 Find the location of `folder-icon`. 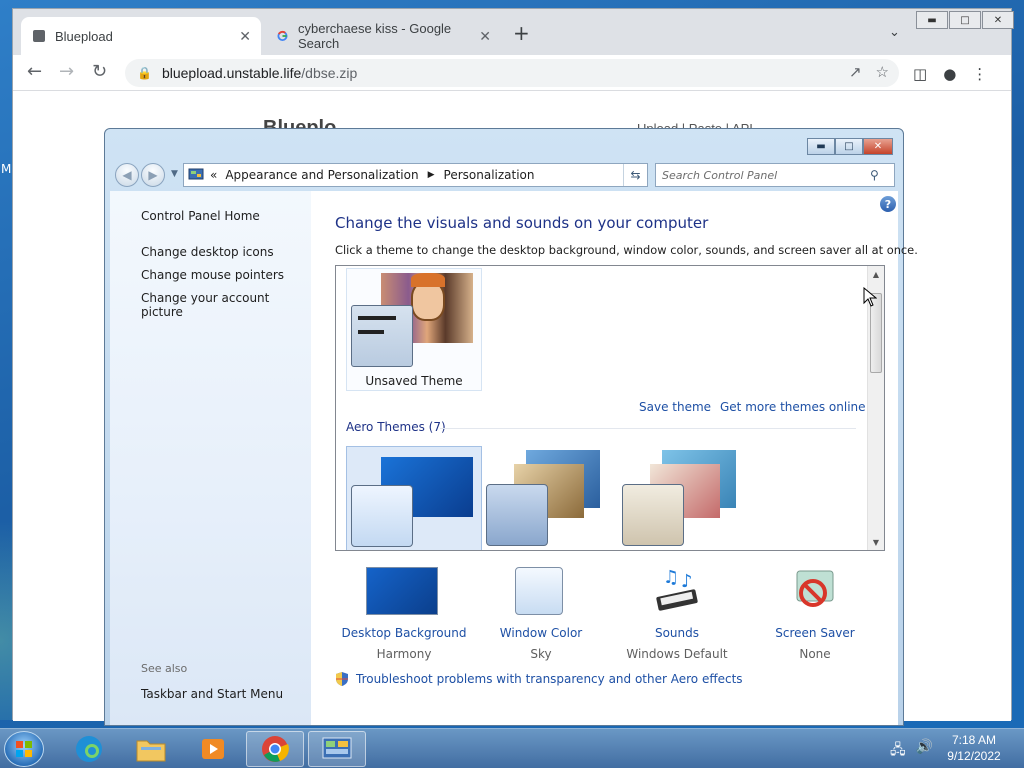

folder-icon is located at coordinates (151, 751).